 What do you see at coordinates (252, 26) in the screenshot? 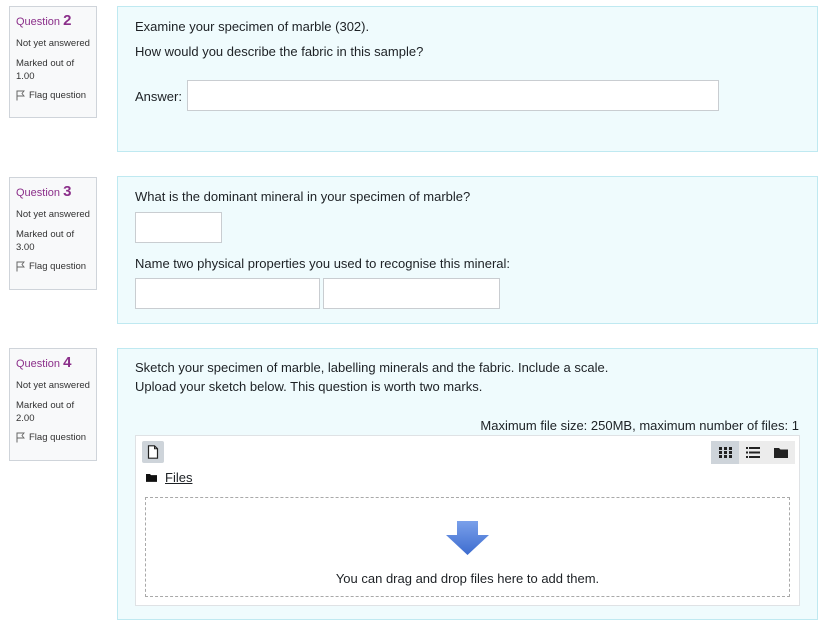
I see `question-text: Examine your specimen of marble (302).` at bounding box center [252, 26].